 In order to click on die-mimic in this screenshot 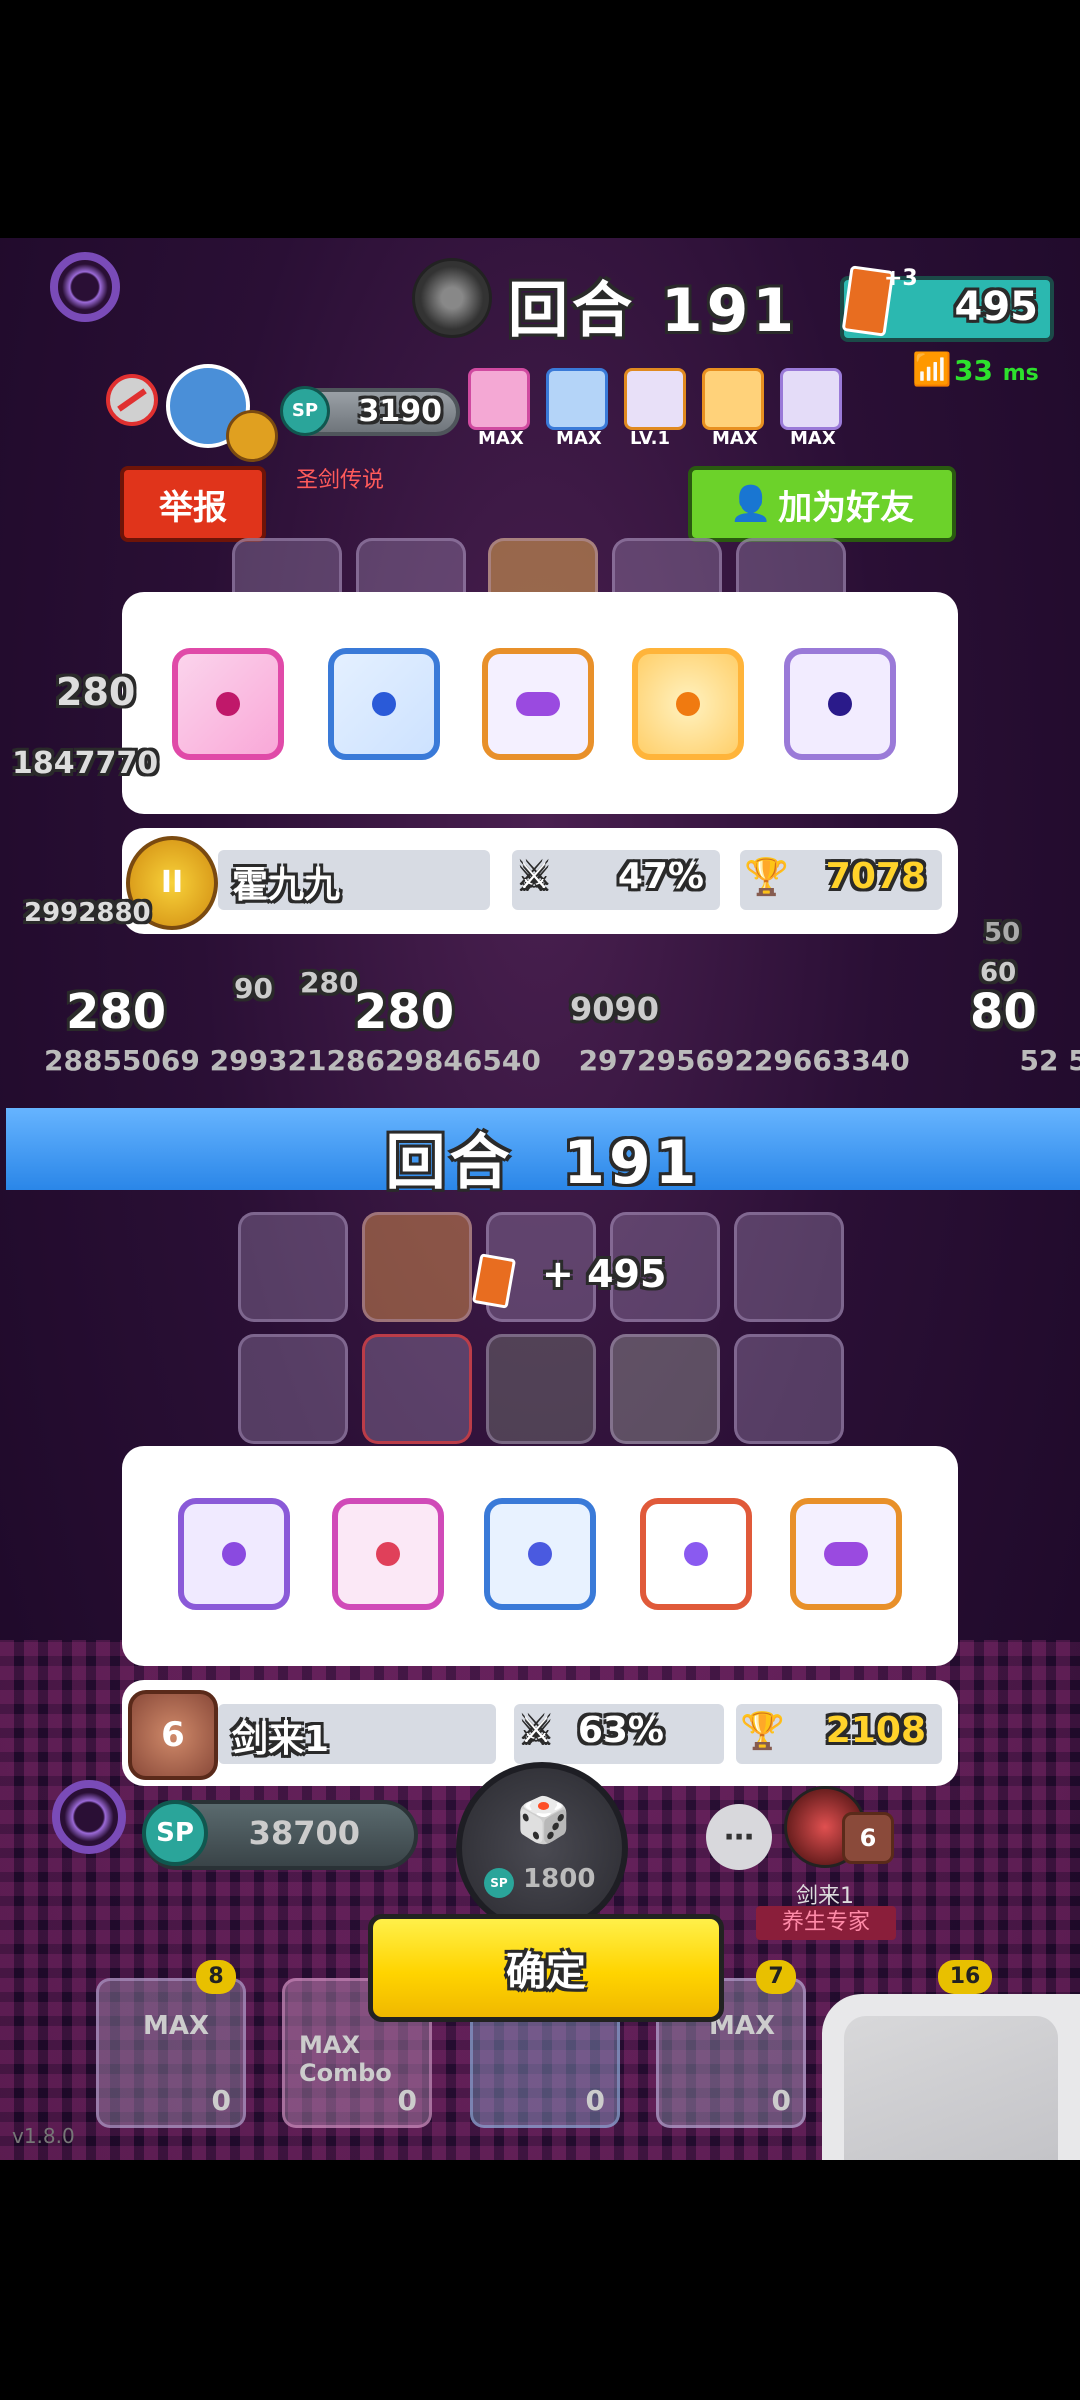, I will do `click(234, 1554)`.